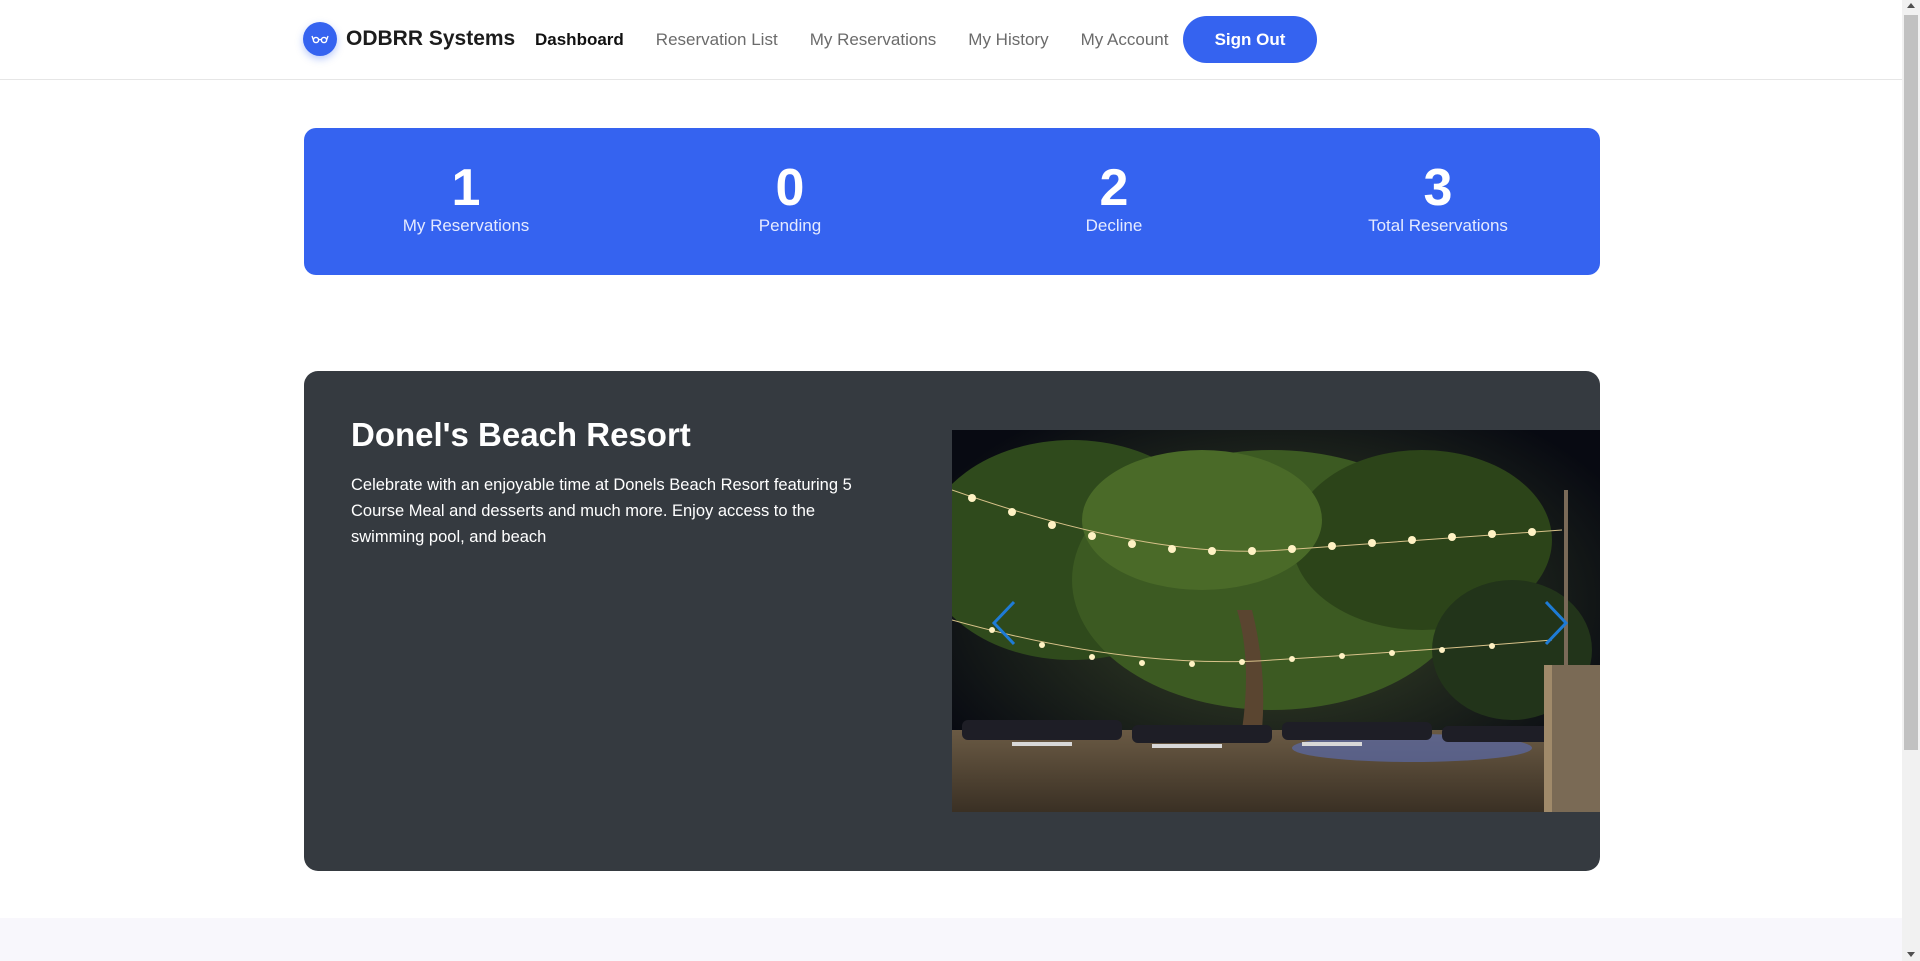  I want to click on stat-value: 0, so click(790, 188).